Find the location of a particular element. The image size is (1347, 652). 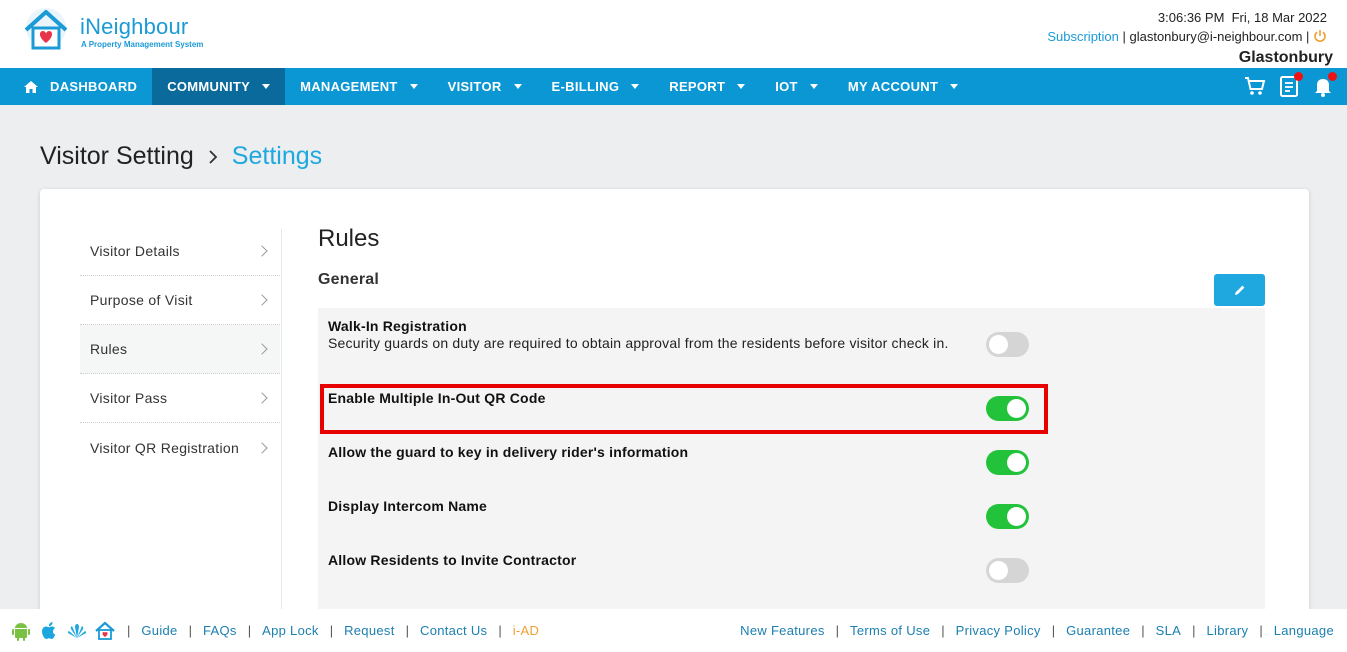

brand-tagline: A Property Management System is located at coordinates (142, 44).